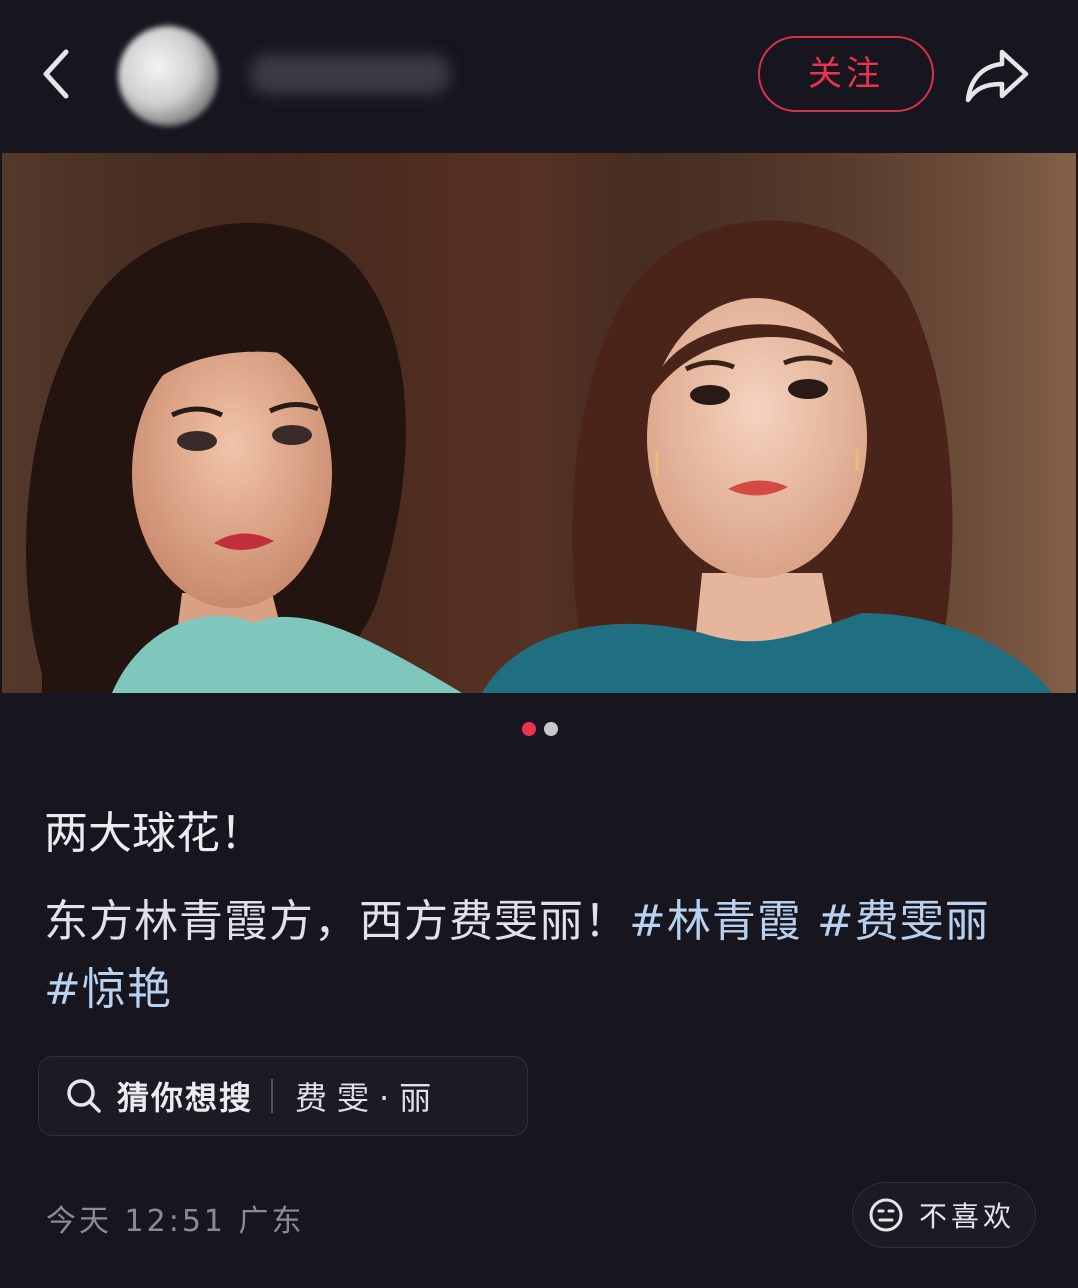  Describe the element at coordinates (539, 956) in the screenshot. I see `post-body: 东方林青霞方，西方费雯丽！#林青霞 #费雯丽 #惊艳` at that location.